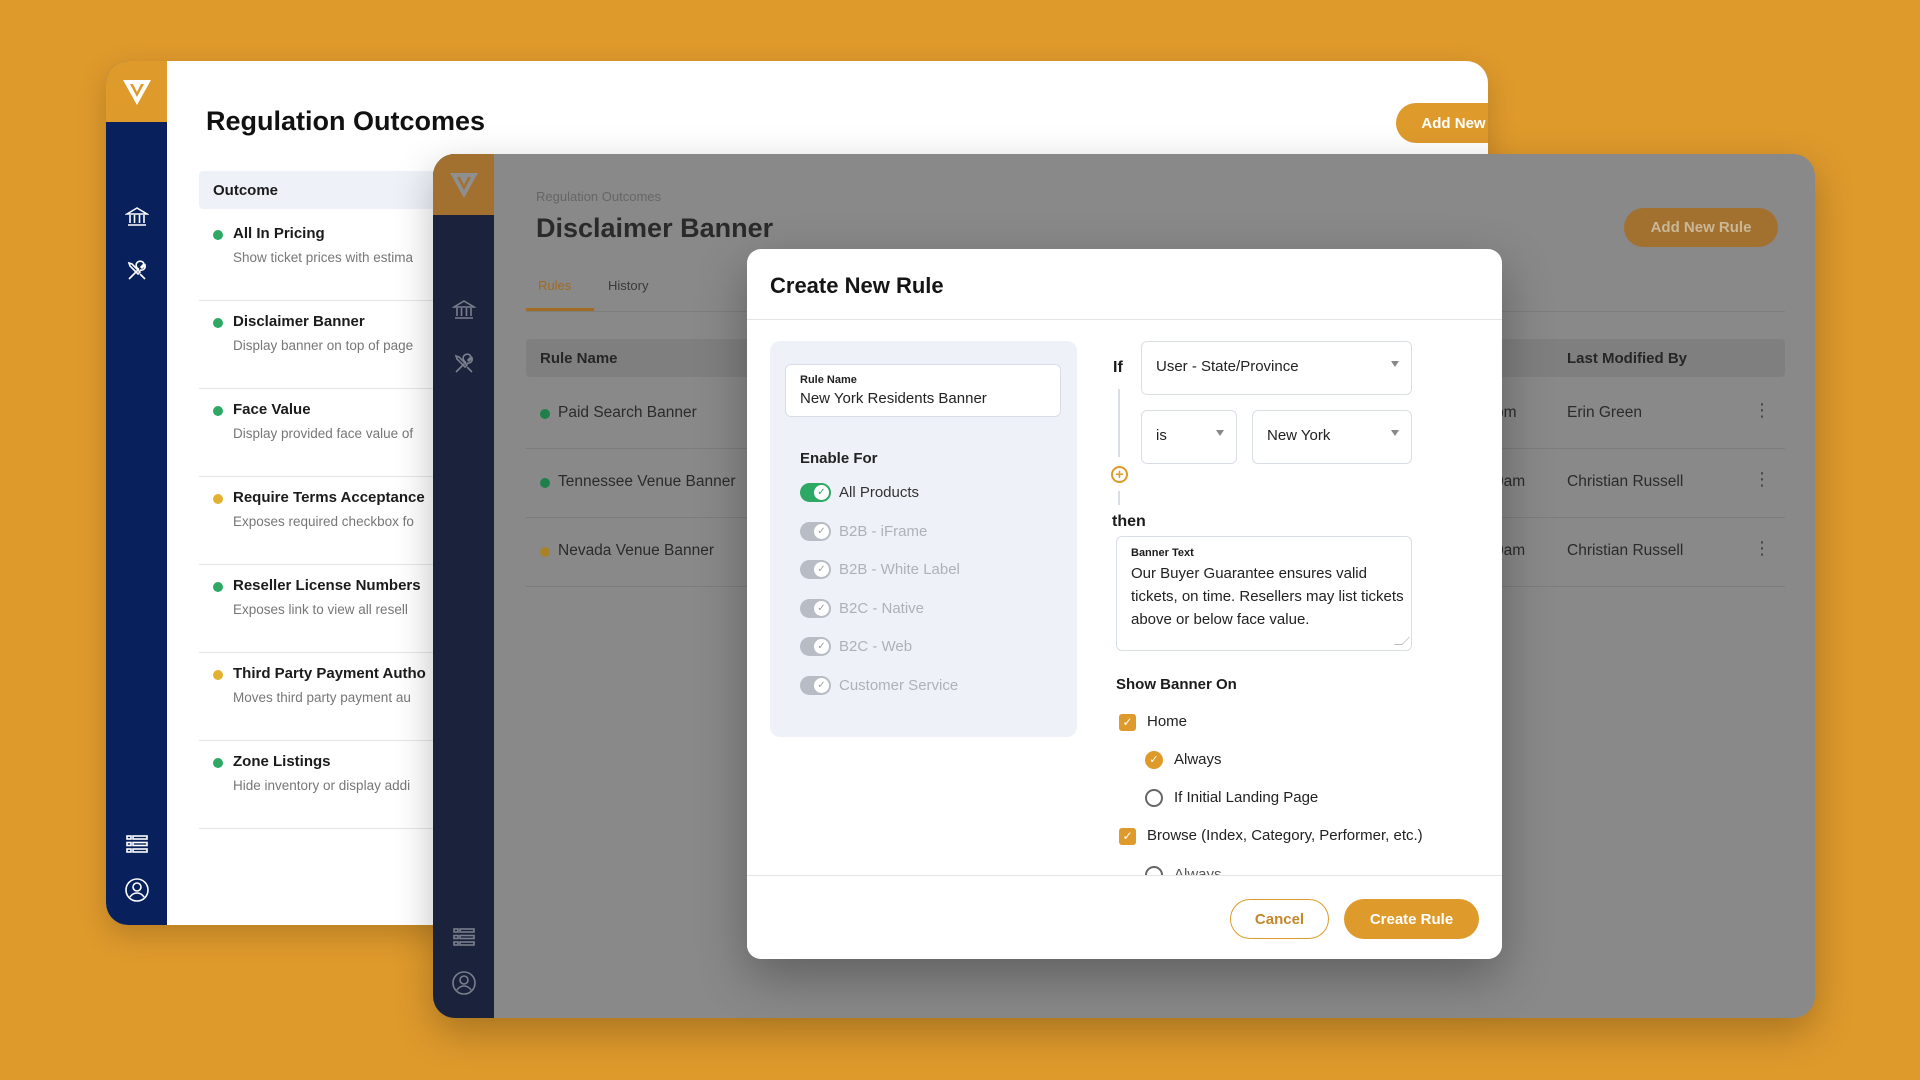 The height and width of the screenshot is (1080, 1920). I want to click on condition-value-select: New York, so click(1332, 437).